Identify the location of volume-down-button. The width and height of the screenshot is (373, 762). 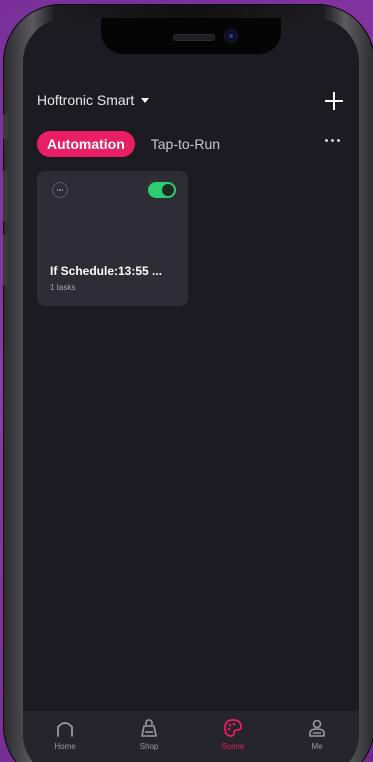
(5, 260).